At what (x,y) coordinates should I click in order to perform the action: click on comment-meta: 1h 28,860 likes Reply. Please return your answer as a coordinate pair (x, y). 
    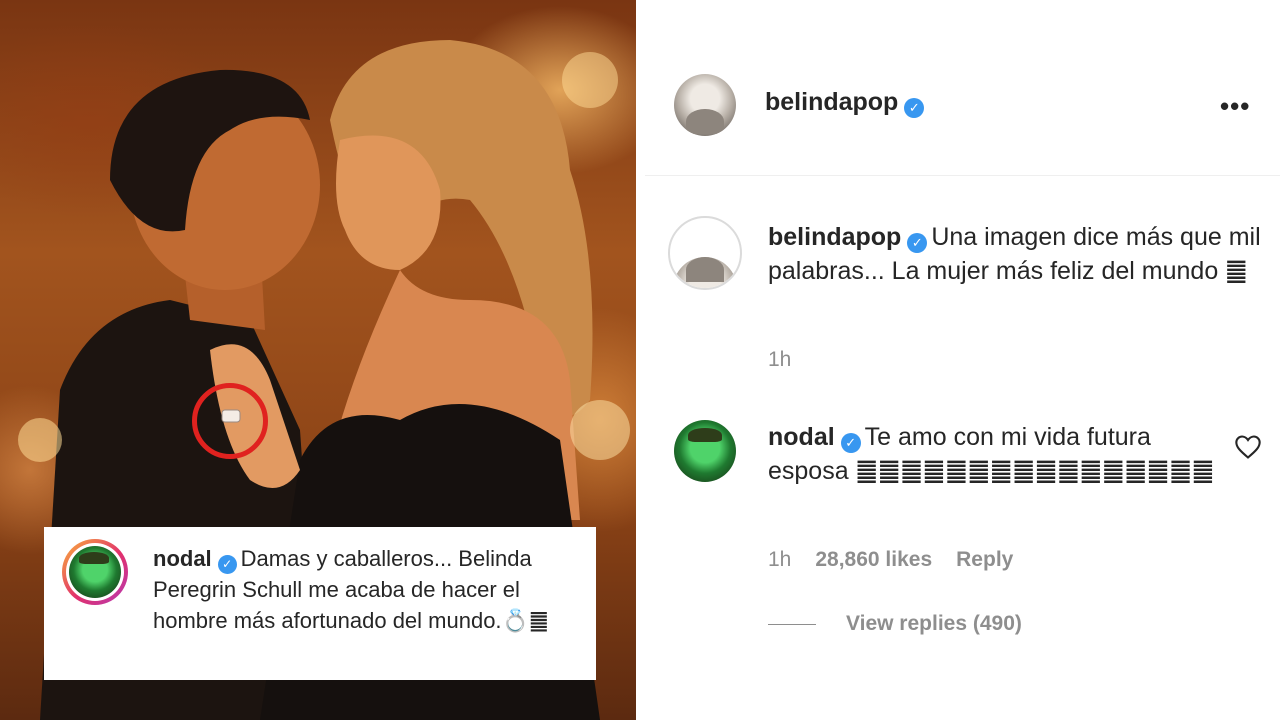
    Looking at the image, I should click on (890, 560).